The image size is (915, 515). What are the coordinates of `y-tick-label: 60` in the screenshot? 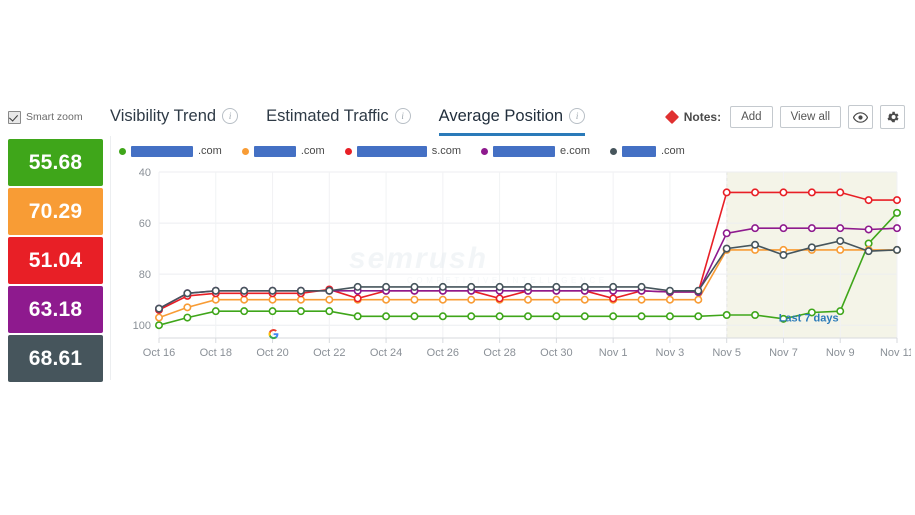 It's located at (145, 224).